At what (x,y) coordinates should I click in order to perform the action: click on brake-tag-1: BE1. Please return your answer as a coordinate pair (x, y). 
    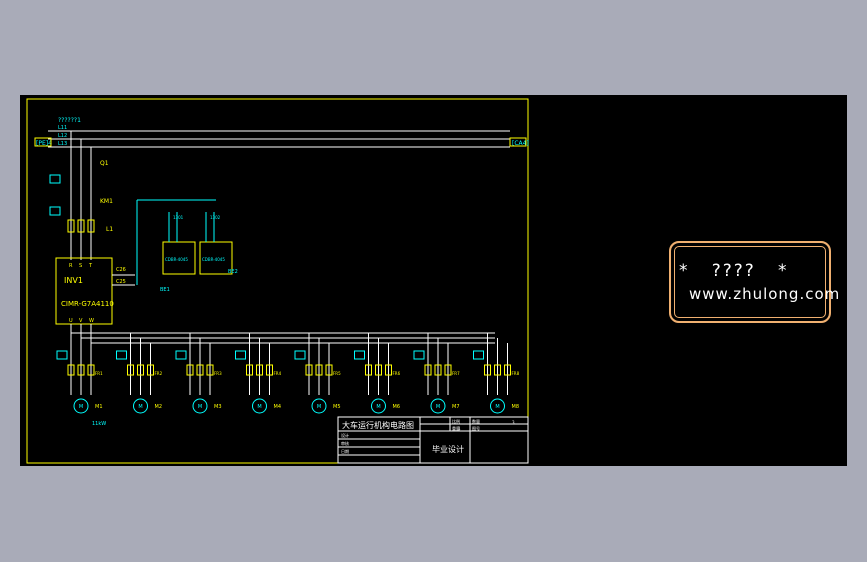
    Looking at the image, I should click on (165, 290).